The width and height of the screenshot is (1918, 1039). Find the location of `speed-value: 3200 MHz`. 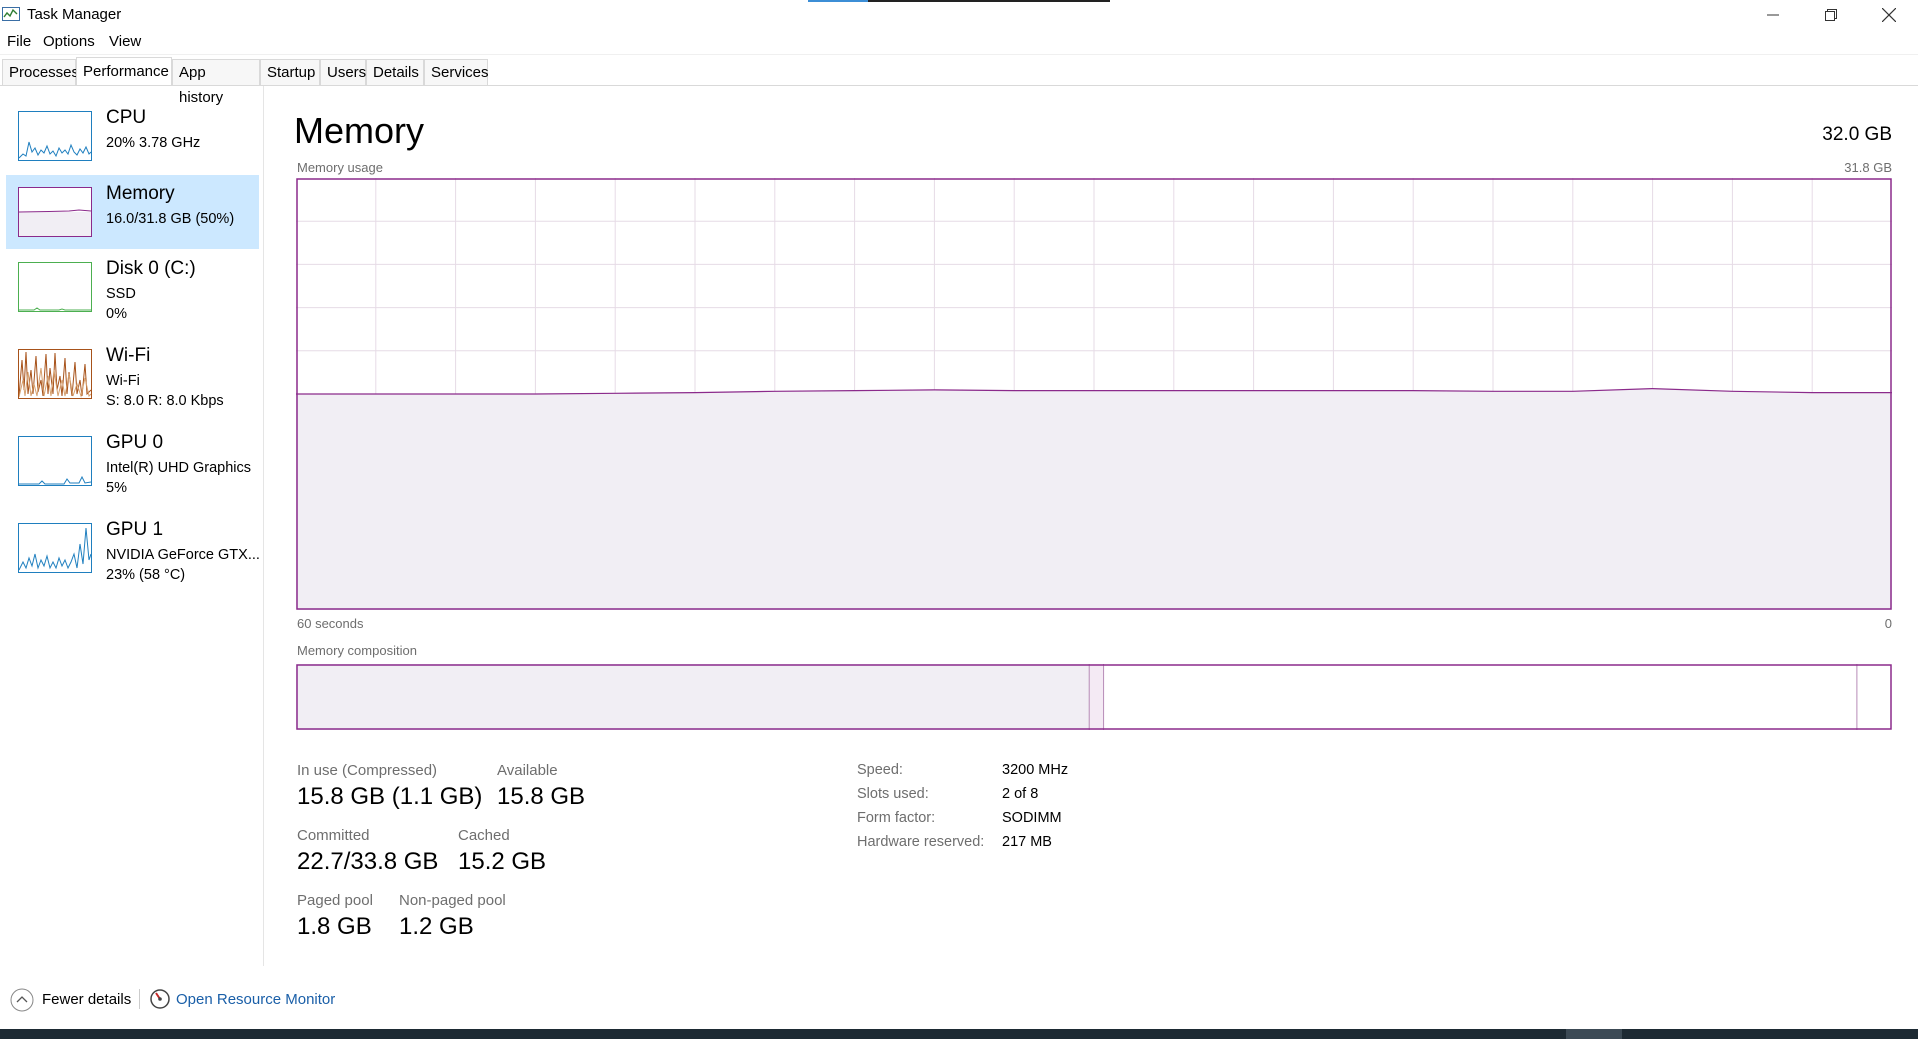

speed-value: 3200 MHz is located at coordinates (1035, 770).